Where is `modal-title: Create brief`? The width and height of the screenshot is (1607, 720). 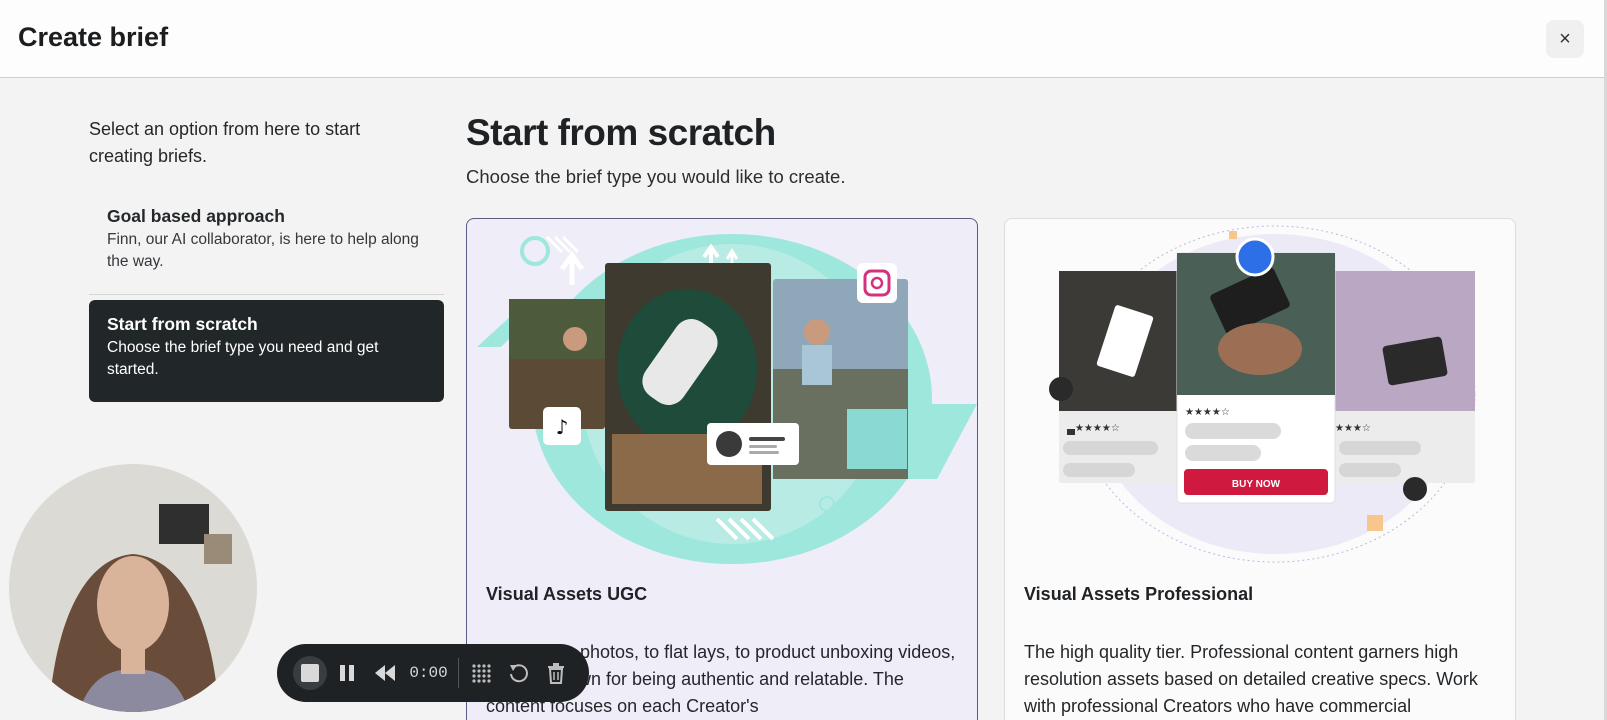
modal-title: Create brief is located at coordinates (93, 37).